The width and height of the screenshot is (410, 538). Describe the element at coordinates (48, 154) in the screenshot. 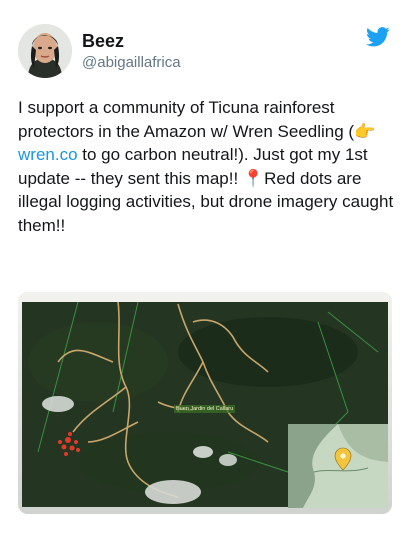

I see `wren-link: wren.co` at that location.